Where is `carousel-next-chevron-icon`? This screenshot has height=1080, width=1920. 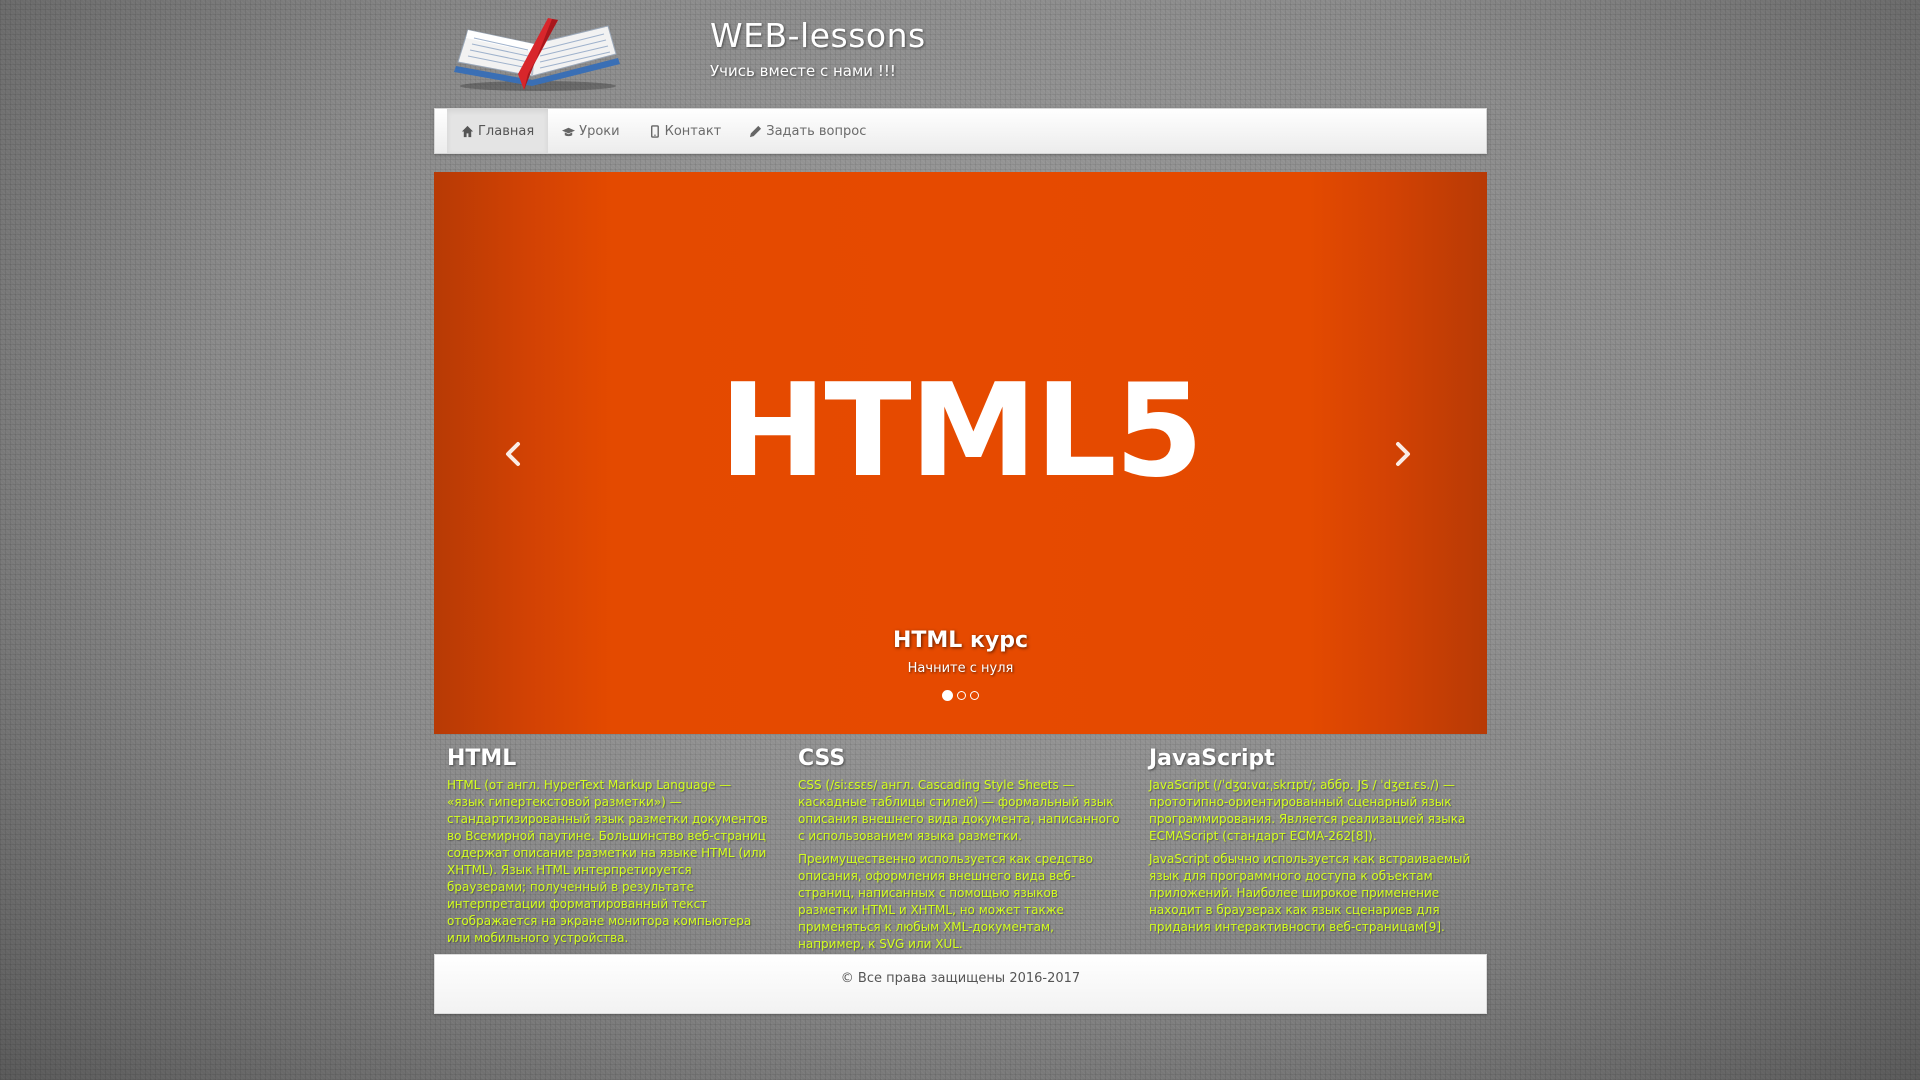
carousel-next-chevron-icon is located at coordinates (1402, 454).